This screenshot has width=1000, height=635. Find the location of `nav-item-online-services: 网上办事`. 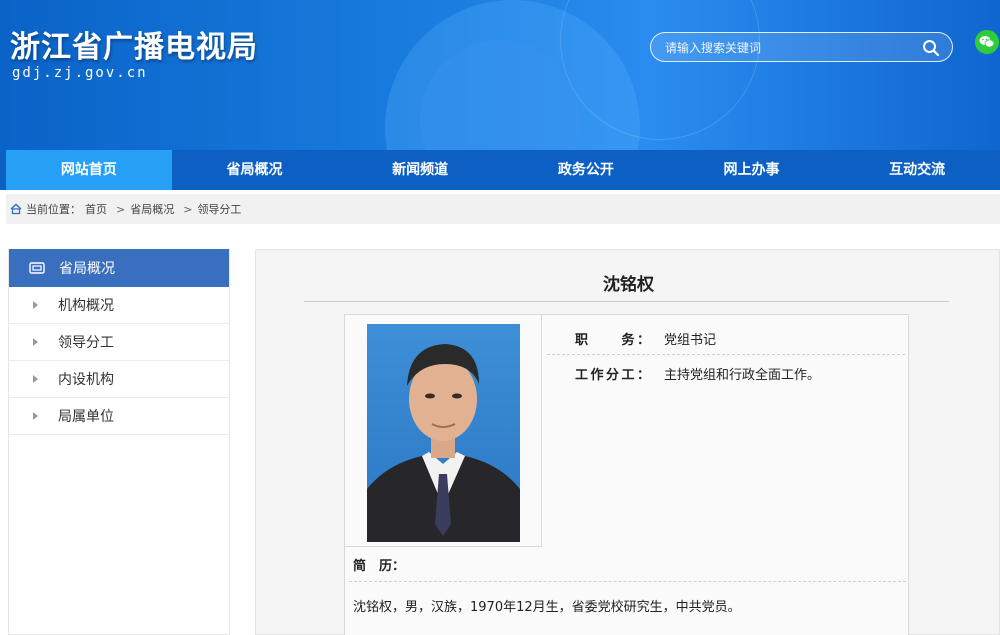

nav-item-online-services: 网上办事 is located at coordinates (752, 170).